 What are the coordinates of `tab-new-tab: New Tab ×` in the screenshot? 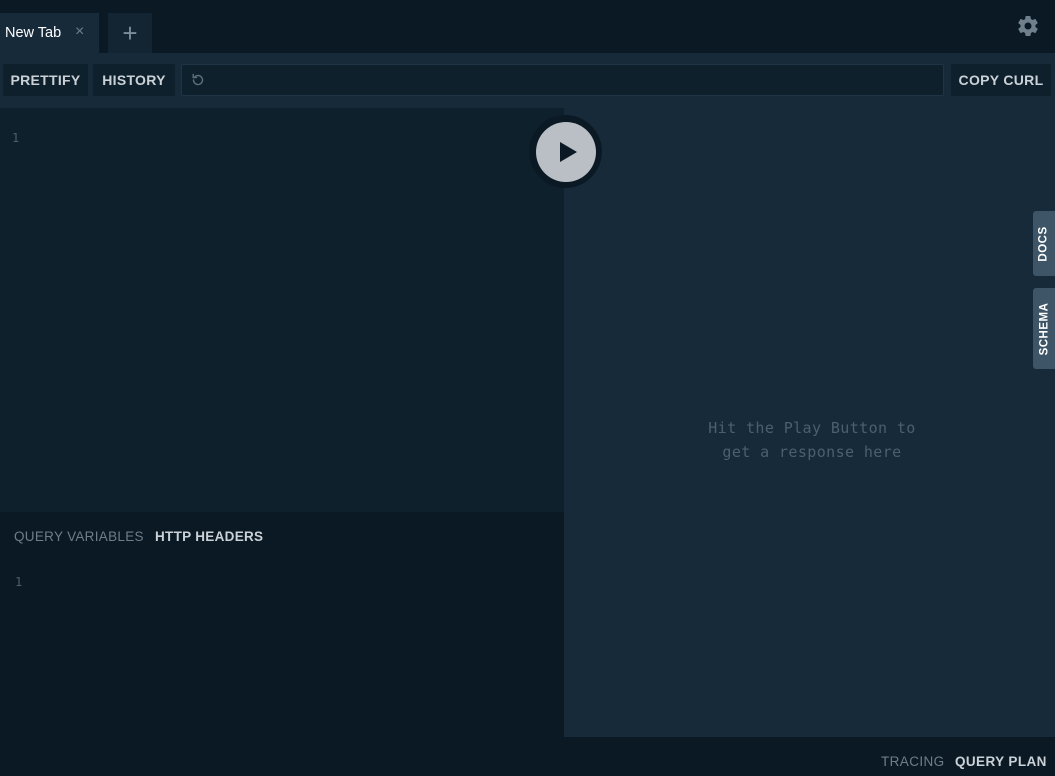 It's located at (49, 33).